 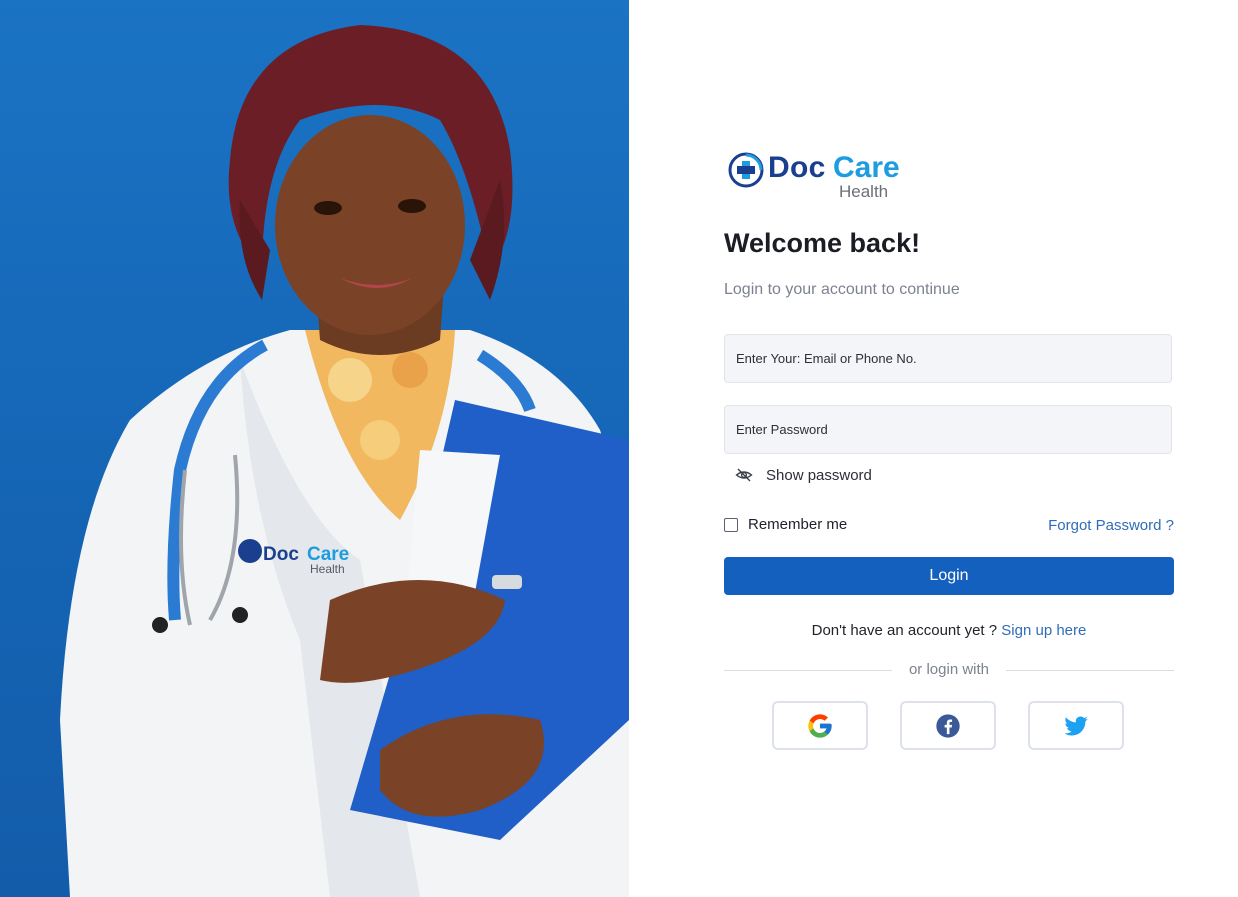 I want to click on page-title: Welcome back!, so click(x=822, y=243).